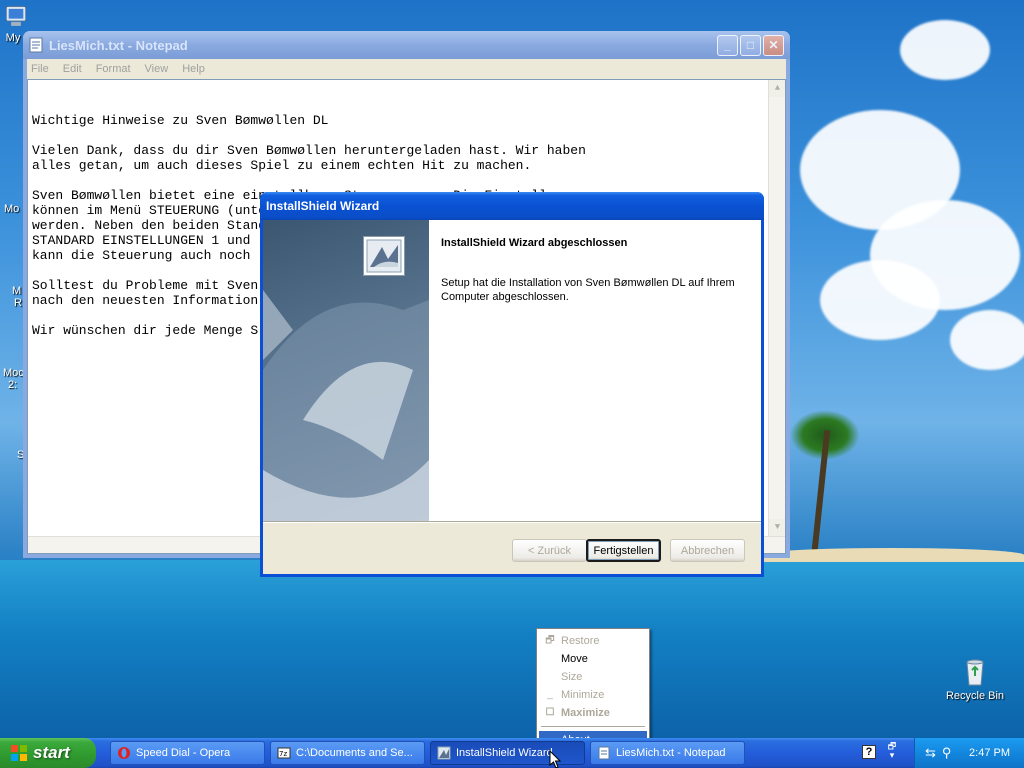 The width and height of the screenshot is (1024, 768). Describe the element at coordinates (583, 695) in the screenshot. I see `menu-item-label: Minimize` at that location.